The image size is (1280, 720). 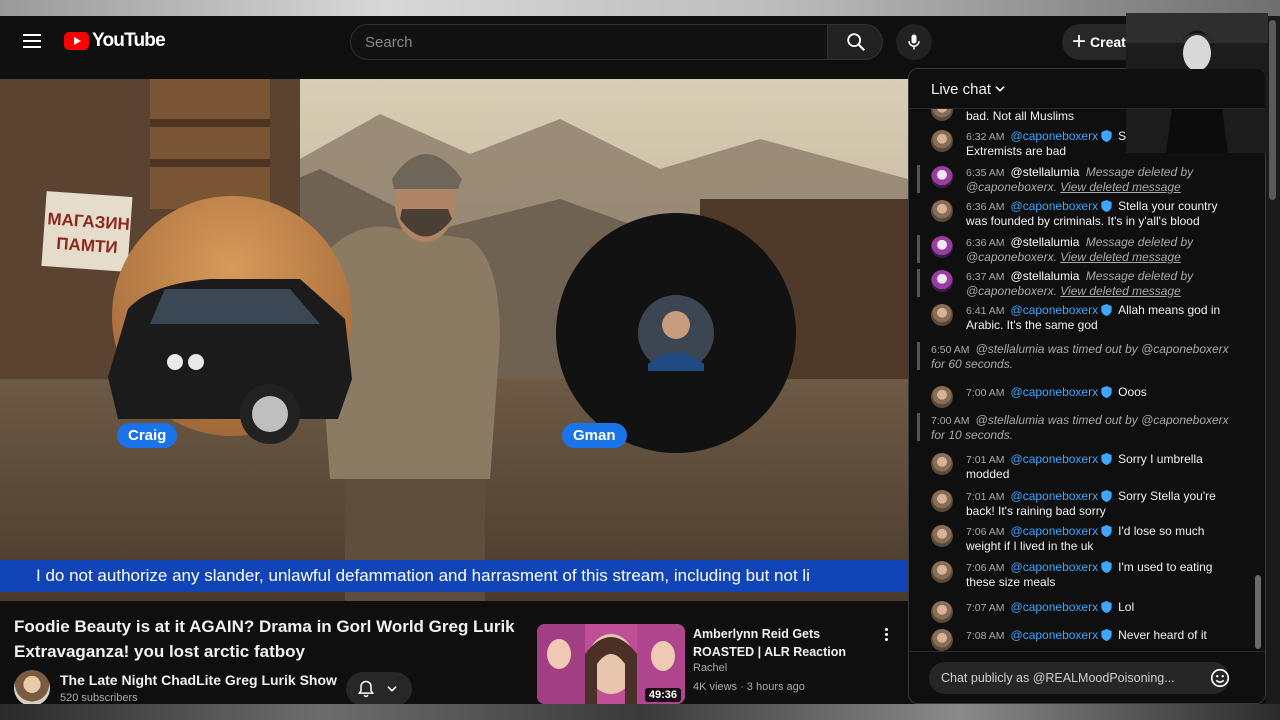 I want to click on recommended-meta: 4K views · 3 hours ago, so click(x=749, y=687).